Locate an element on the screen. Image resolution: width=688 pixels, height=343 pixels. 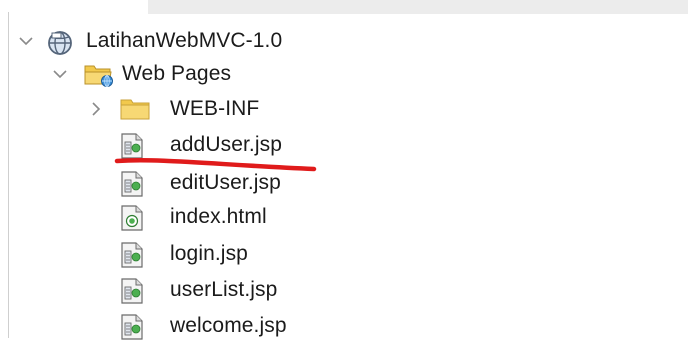
web-pages-folder-icon is located at coordinates (99, 74).